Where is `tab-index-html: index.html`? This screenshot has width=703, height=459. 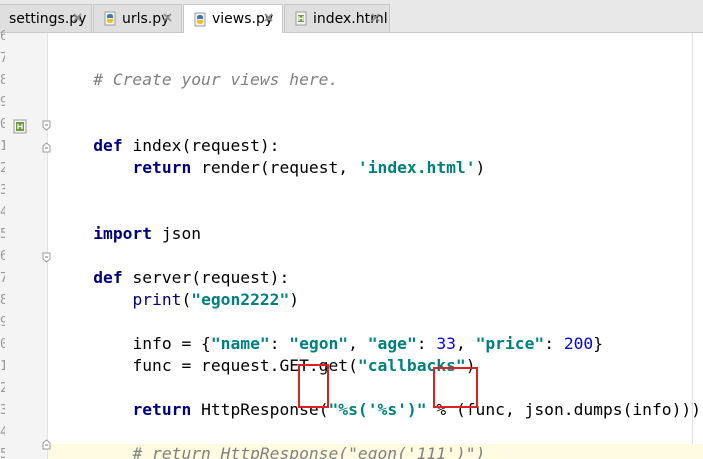
tab-index-html: index.html is located at coordinates (337, 18).